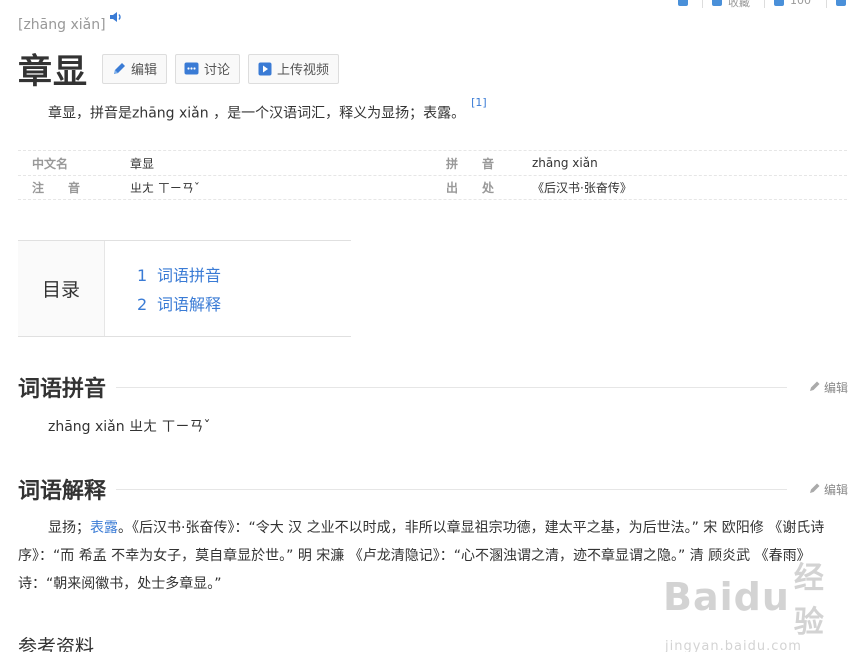 The width and height of the screenshot is (866, 652). I want to click on watermark-logo-cn: 经验, so click(809, 600).